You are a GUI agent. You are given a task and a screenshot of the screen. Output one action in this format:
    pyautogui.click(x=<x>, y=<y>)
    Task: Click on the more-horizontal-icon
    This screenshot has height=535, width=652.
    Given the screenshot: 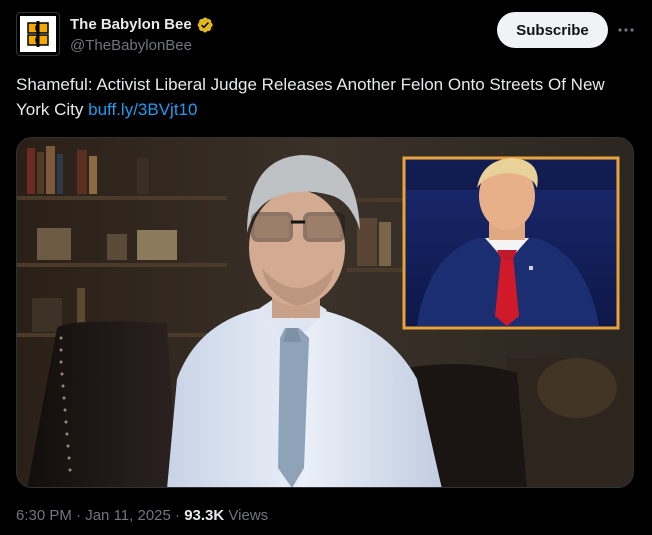 What is the action you would take?
    pyautogui.click(x=626, y=30)
    